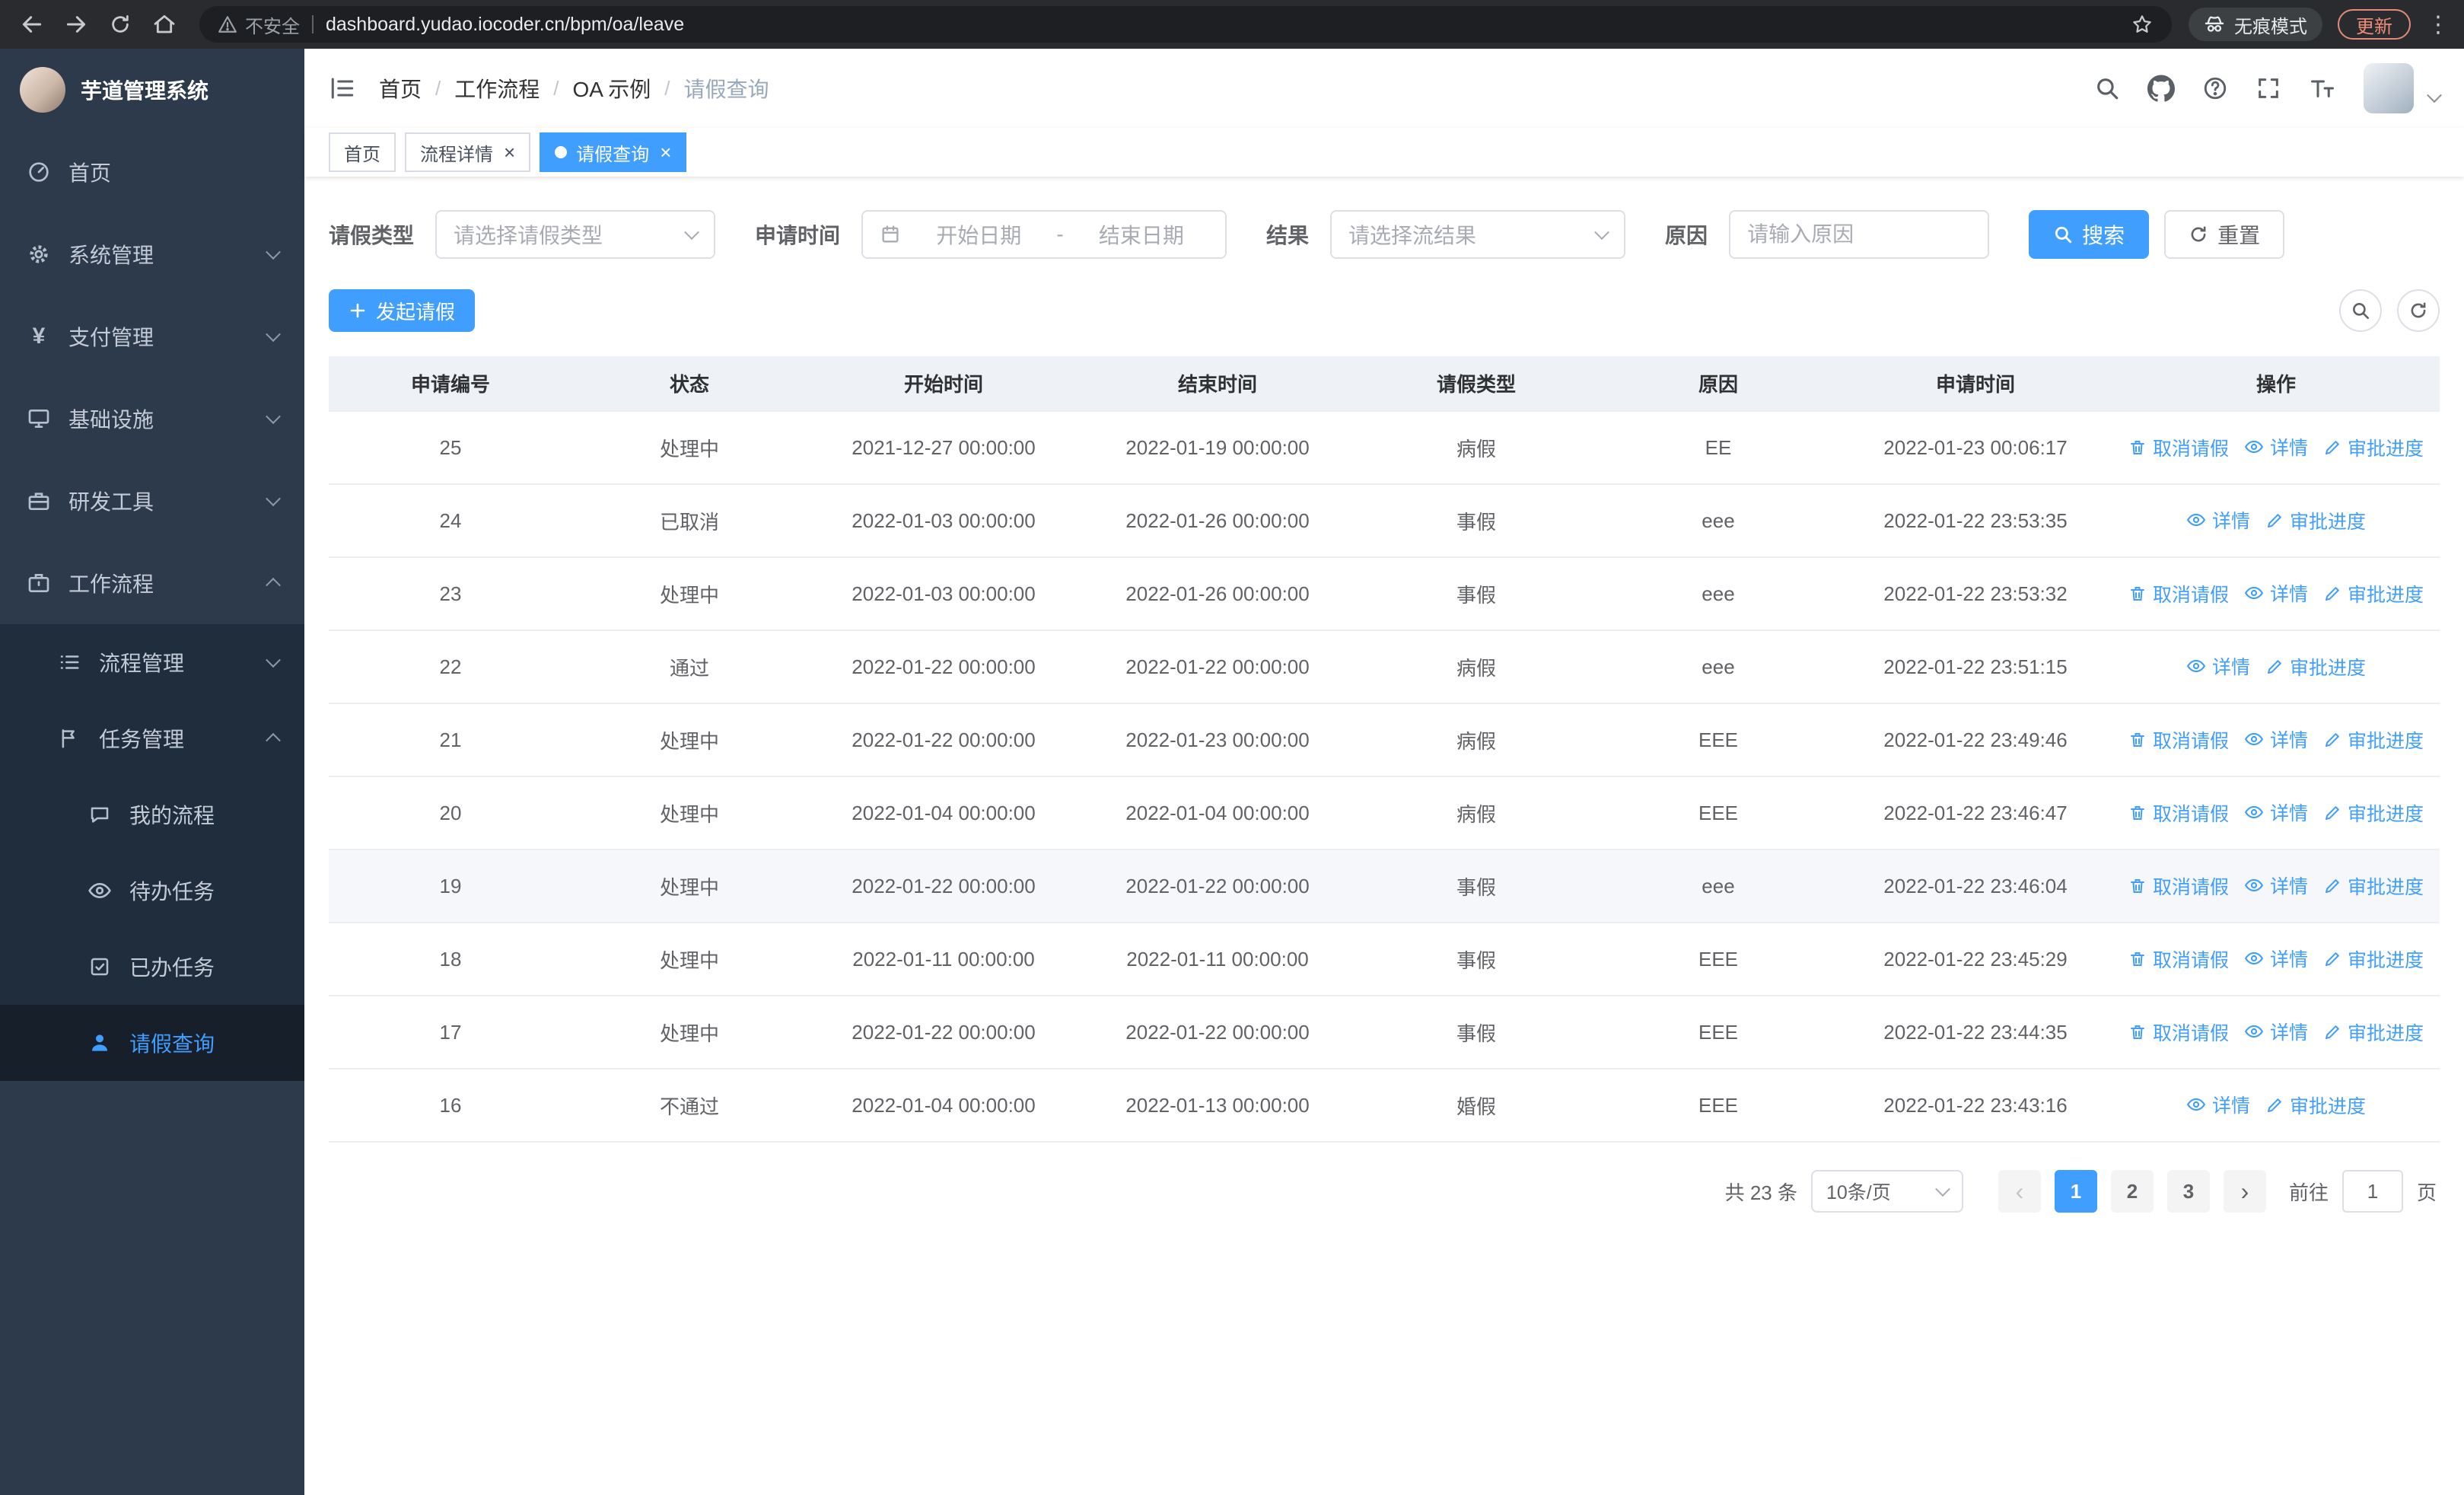  What do you see at coordinates (2107, 88) in the screenshot?
I see `search-icon` at bounding box center [2107, 88].